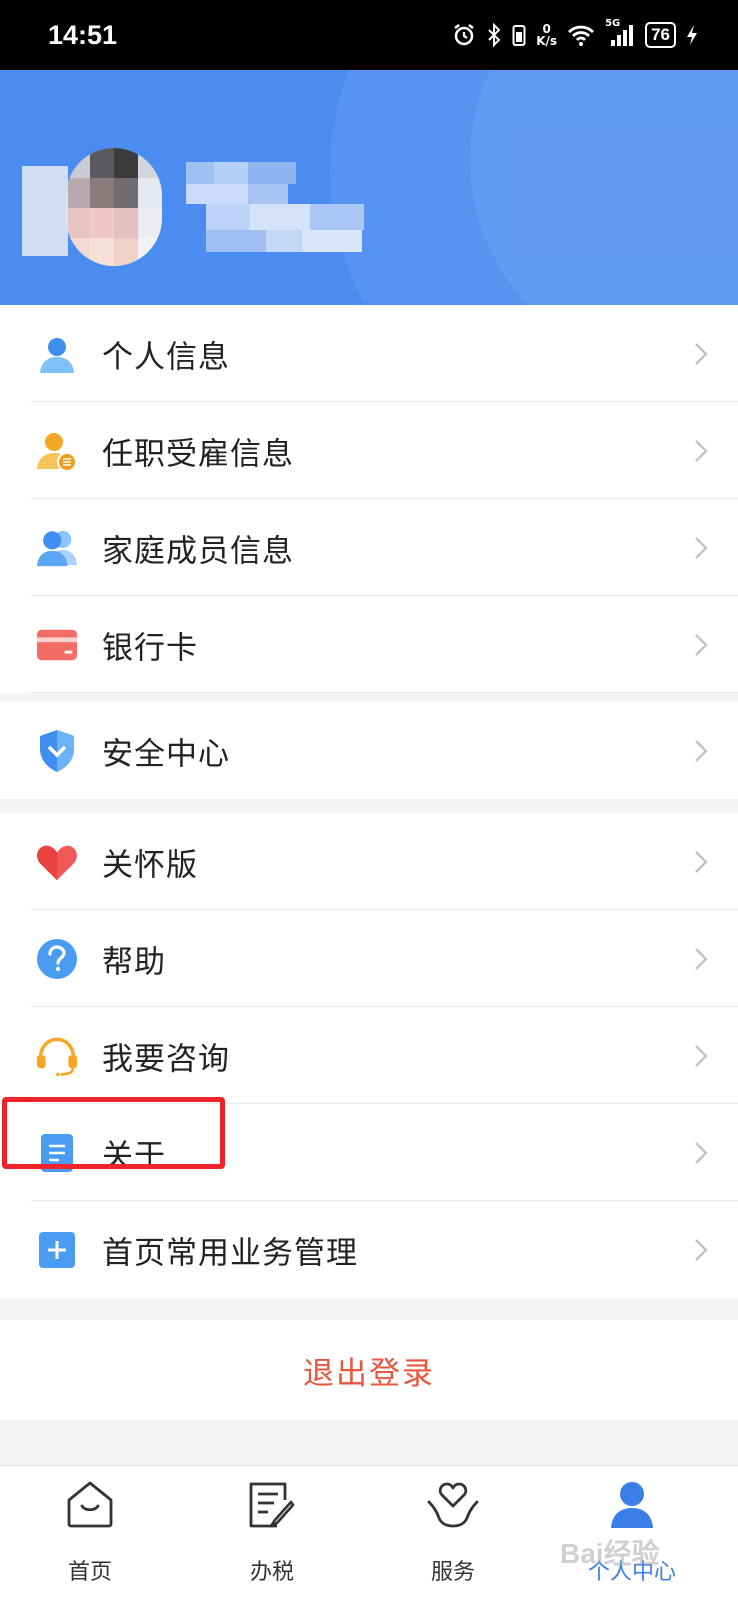 The height and width of the screenshot is (1601, 738). I want to click on menu-item-bank-card: 银行卡, so click(369, 644).